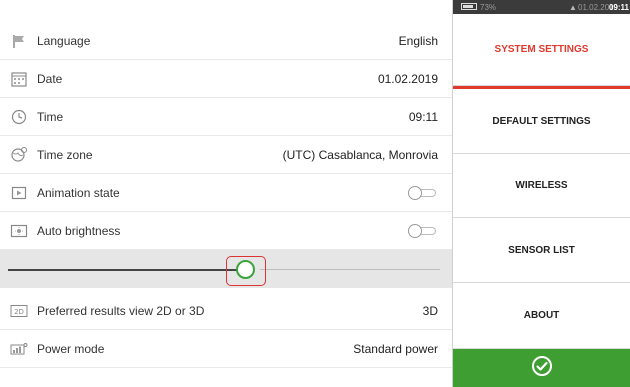 This screenshot has height=387, width=630. I want to click on auto-brightness-toggle, so click(423, 230).